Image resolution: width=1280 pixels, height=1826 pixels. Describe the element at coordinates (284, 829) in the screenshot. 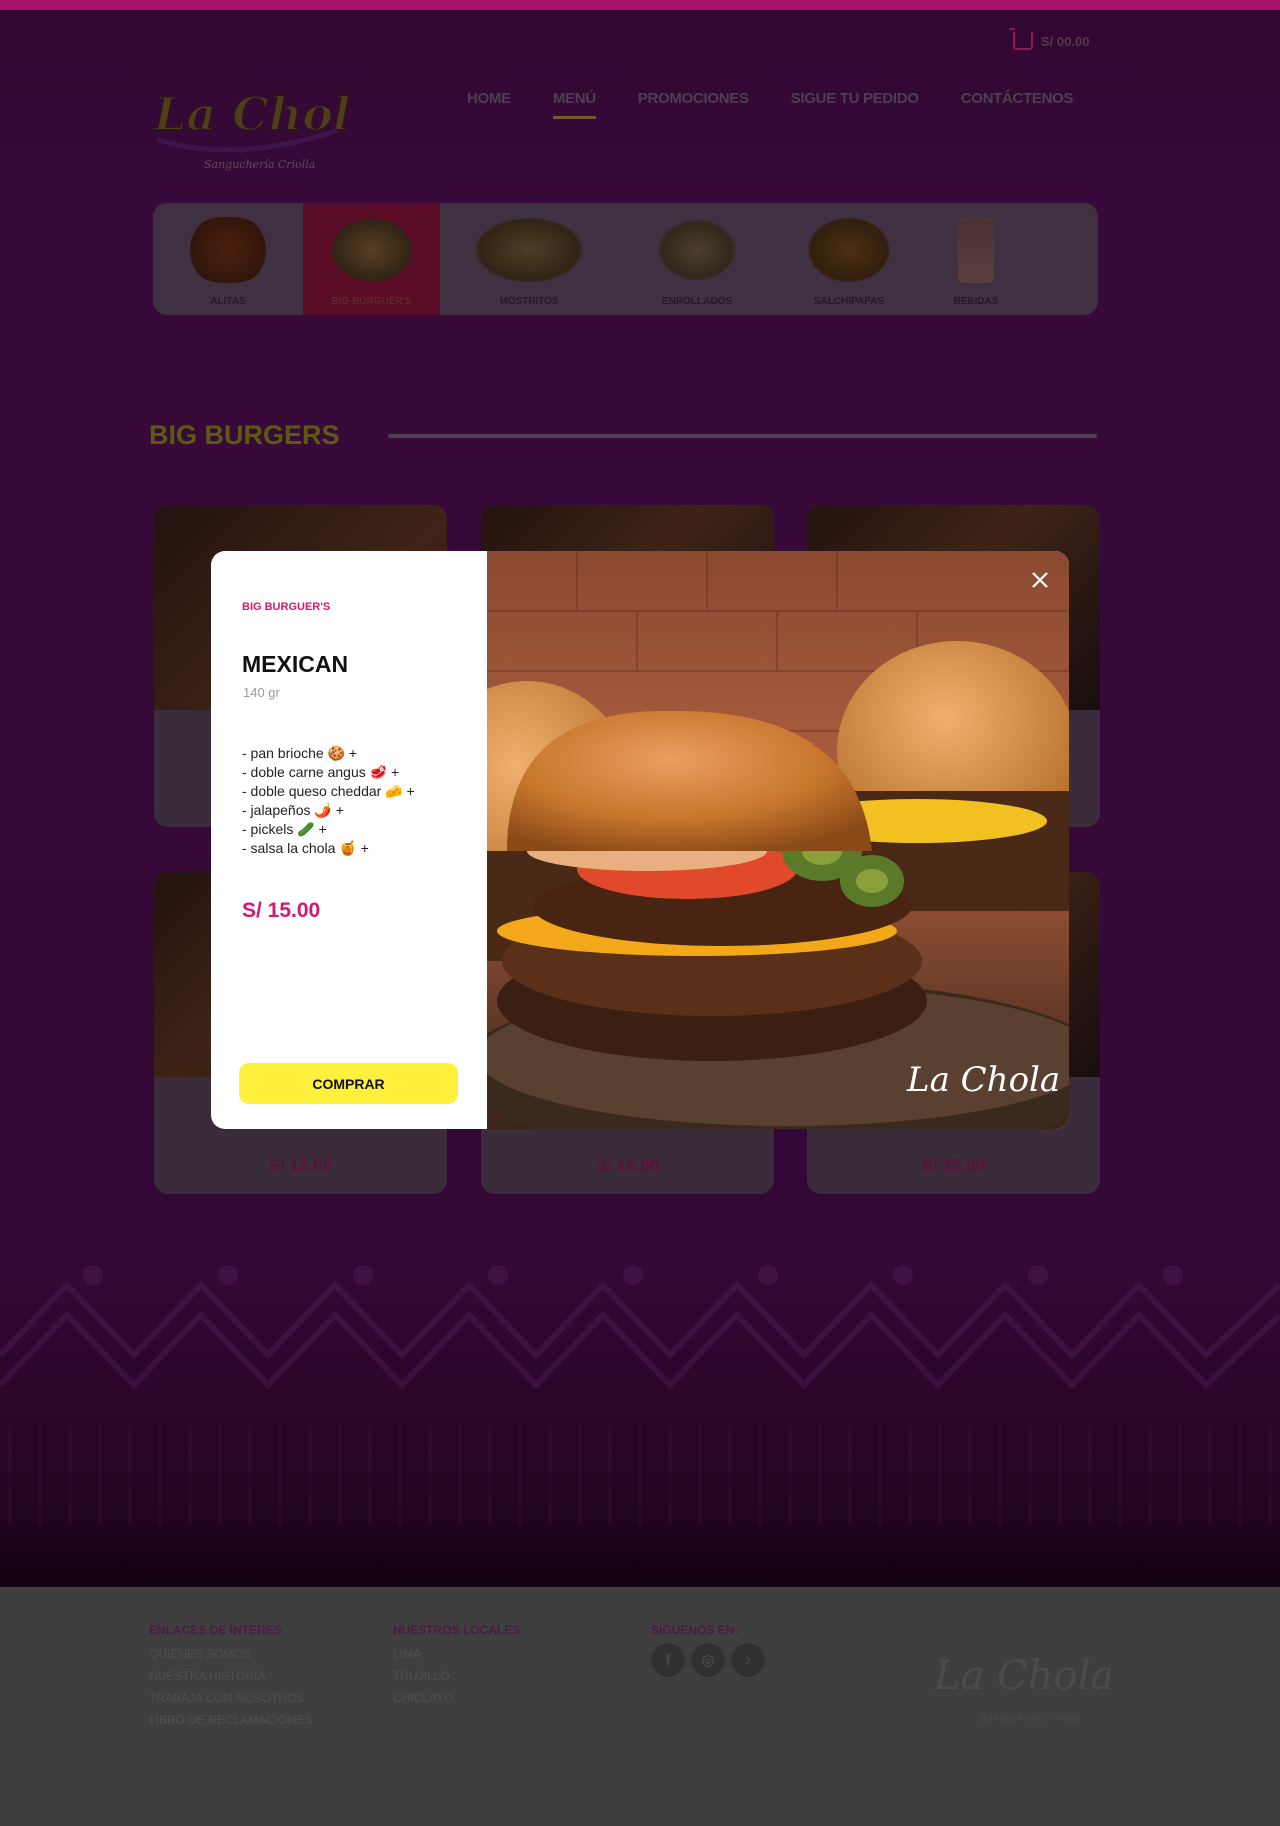

I see `ingredient-item: - pickels 🥒 +` at that location.